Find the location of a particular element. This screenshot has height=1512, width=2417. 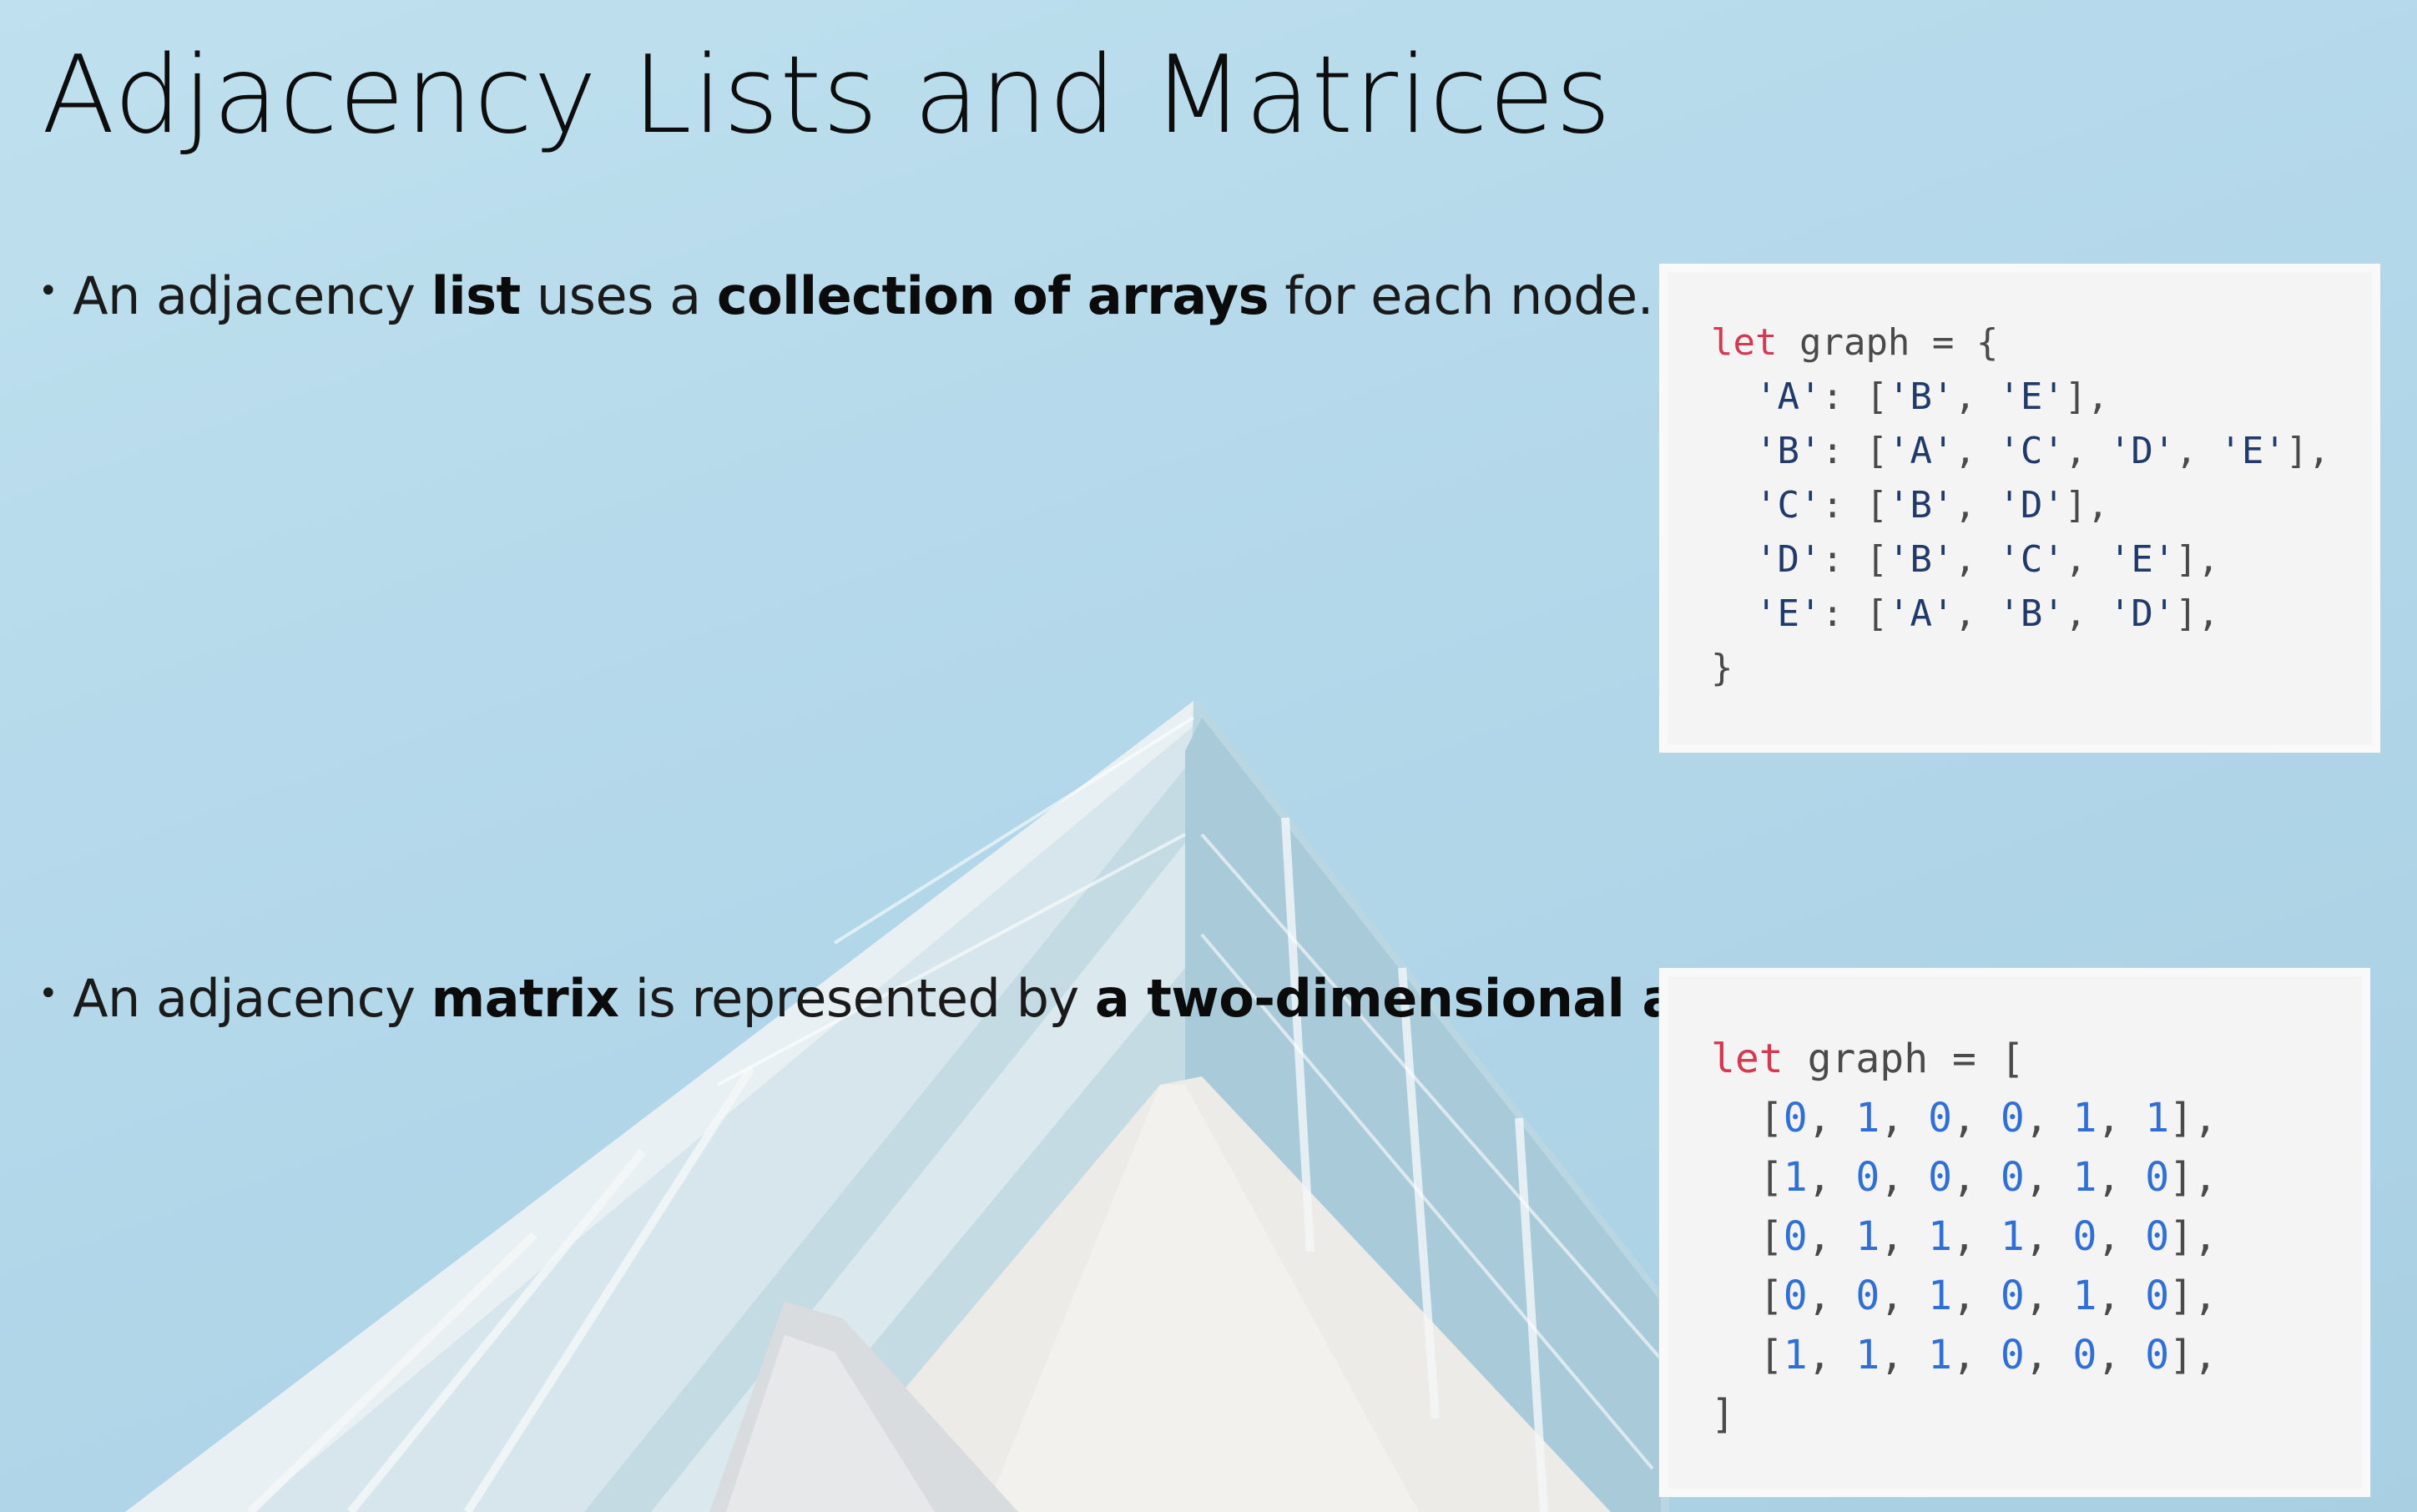

code-line: } is located at coordinates (1722, 668).